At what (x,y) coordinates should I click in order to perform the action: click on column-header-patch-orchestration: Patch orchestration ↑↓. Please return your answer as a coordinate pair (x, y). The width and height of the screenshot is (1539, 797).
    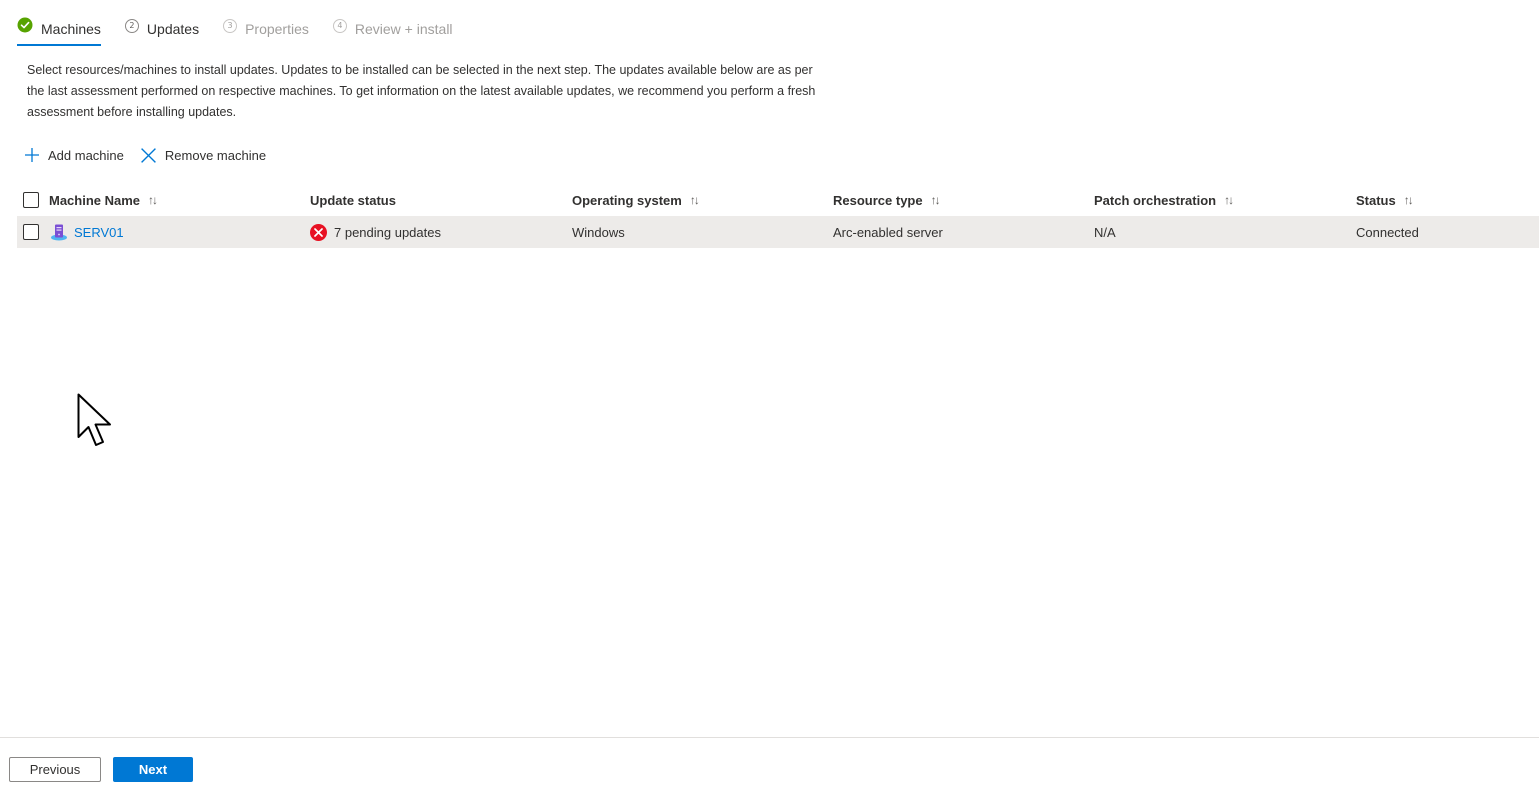
    Looking at the image, I should click on (1164, 200).